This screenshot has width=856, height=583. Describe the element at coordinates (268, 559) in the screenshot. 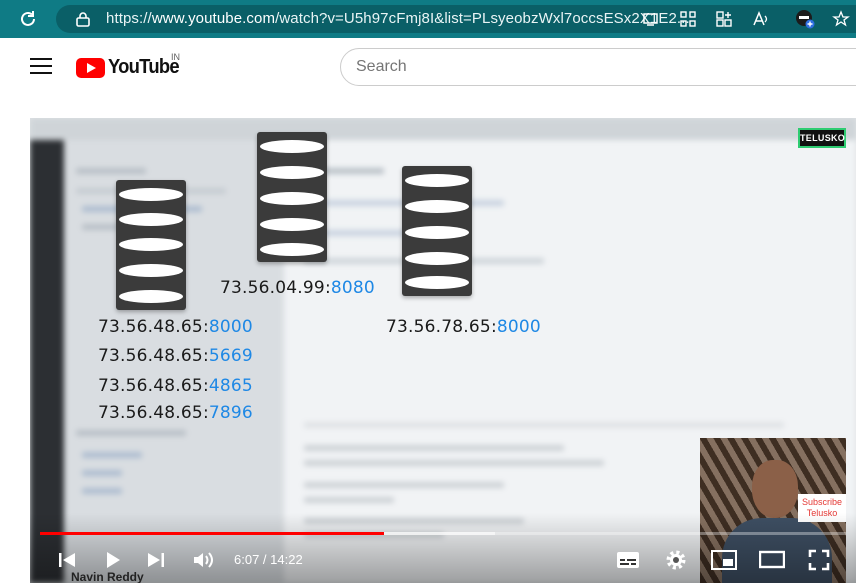

I see `time-display: 6:07 / 14:22` at that location.